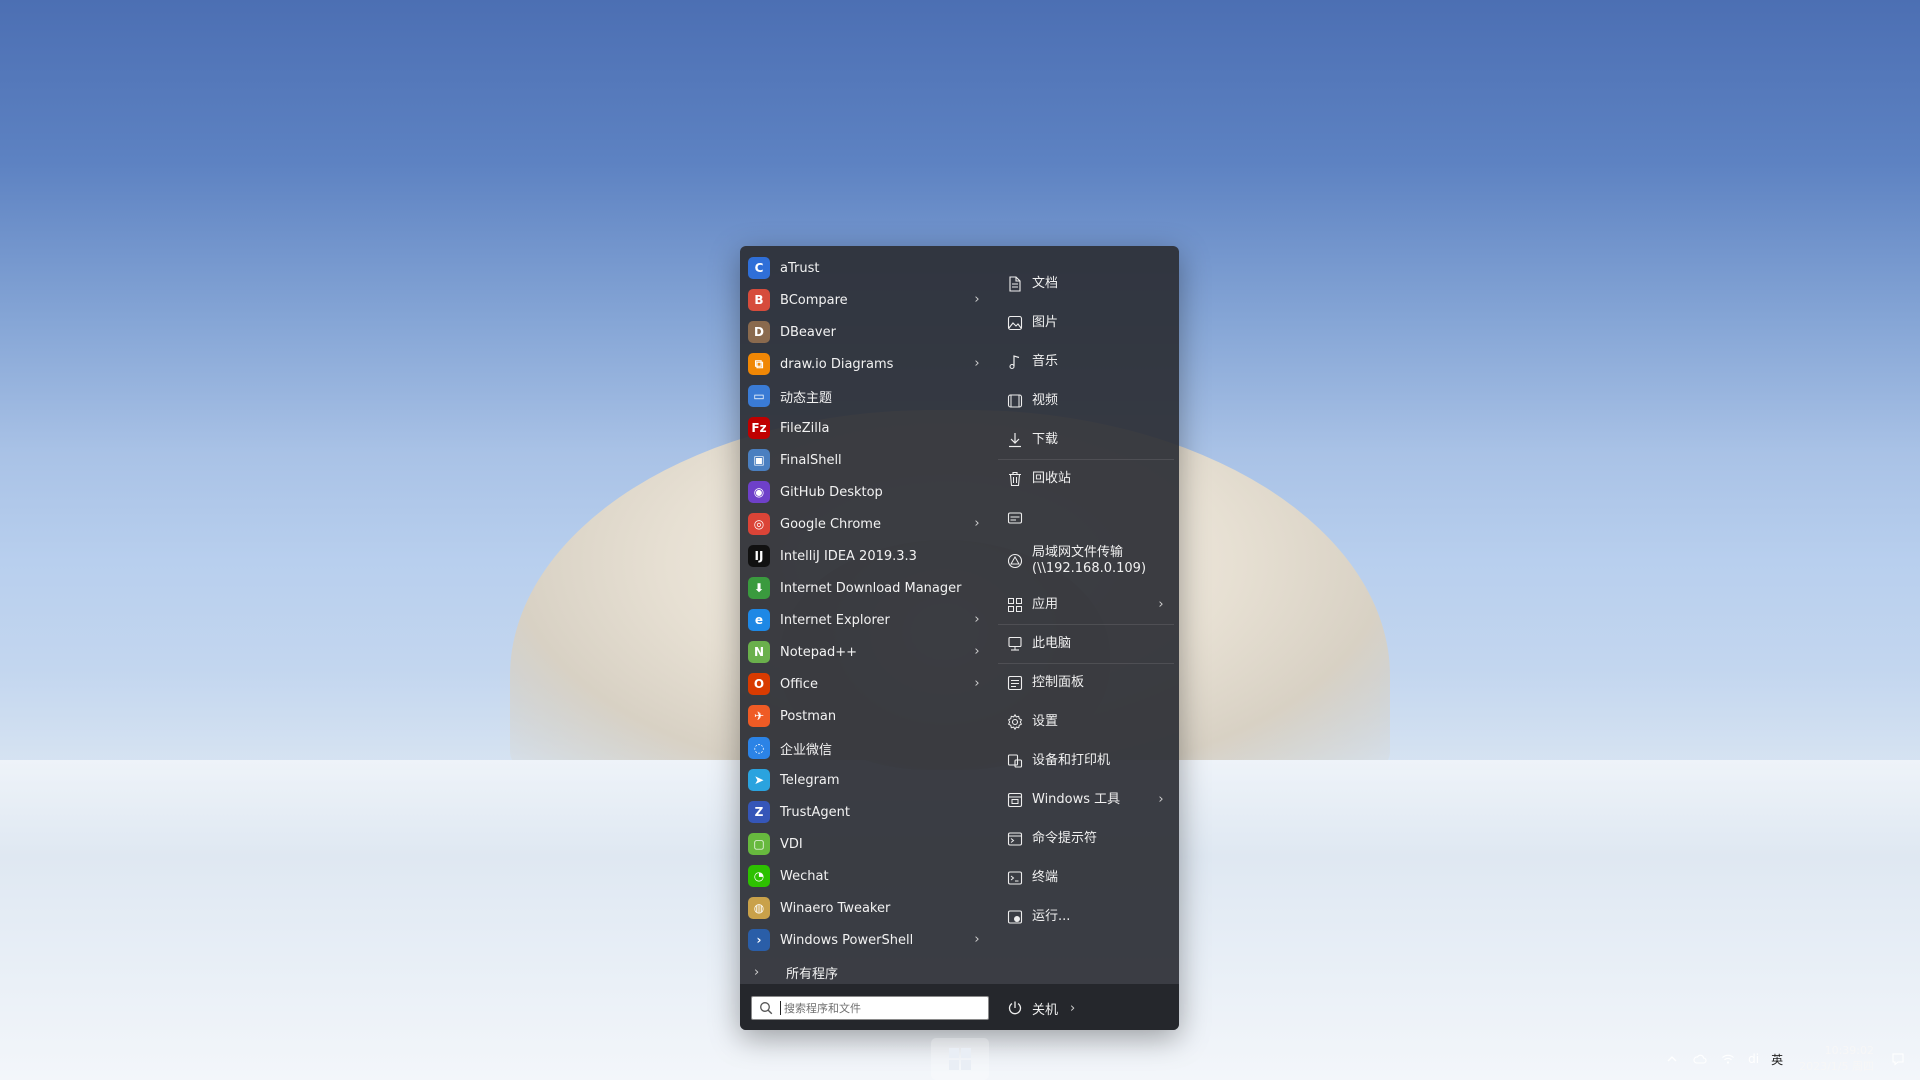 The height and width of the screenshot is (1080, 1920). I want to click on windows-tools-icon, so click(1015, 800).